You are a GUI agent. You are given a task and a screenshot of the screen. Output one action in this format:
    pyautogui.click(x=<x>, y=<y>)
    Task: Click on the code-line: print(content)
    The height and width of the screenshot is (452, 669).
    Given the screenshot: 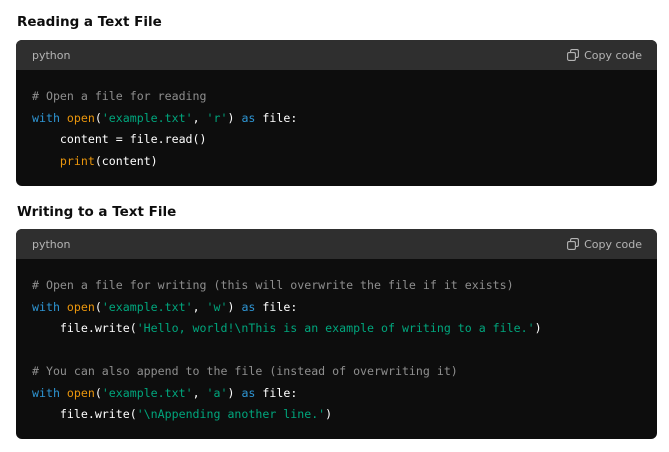 What is the action you would take?
    pyautogui.click(x=336, y=162)
    